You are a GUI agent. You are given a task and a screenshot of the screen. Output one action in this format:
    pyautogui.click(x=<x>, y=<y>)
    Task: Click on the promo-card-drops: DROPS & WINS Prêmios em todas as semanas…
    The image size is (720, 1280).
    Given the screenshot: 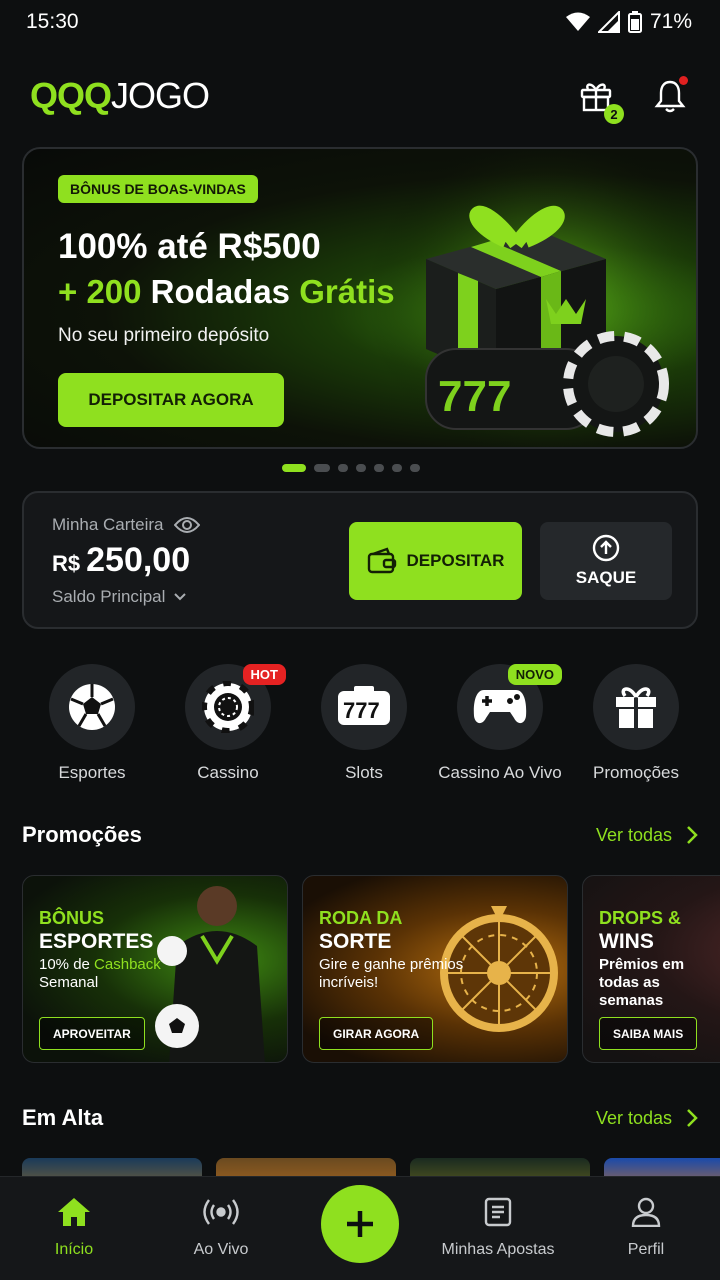 What is the action you would take?
    pyautogui.click(x=651, y=969)
    